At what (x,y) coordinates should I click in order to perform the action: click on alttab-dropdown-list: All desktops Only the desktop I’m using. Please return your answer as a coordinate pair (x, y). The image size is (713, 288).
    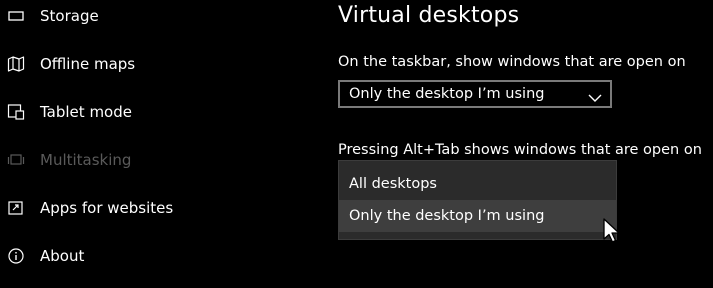
    Looking at the image, I should click on (477, 200).